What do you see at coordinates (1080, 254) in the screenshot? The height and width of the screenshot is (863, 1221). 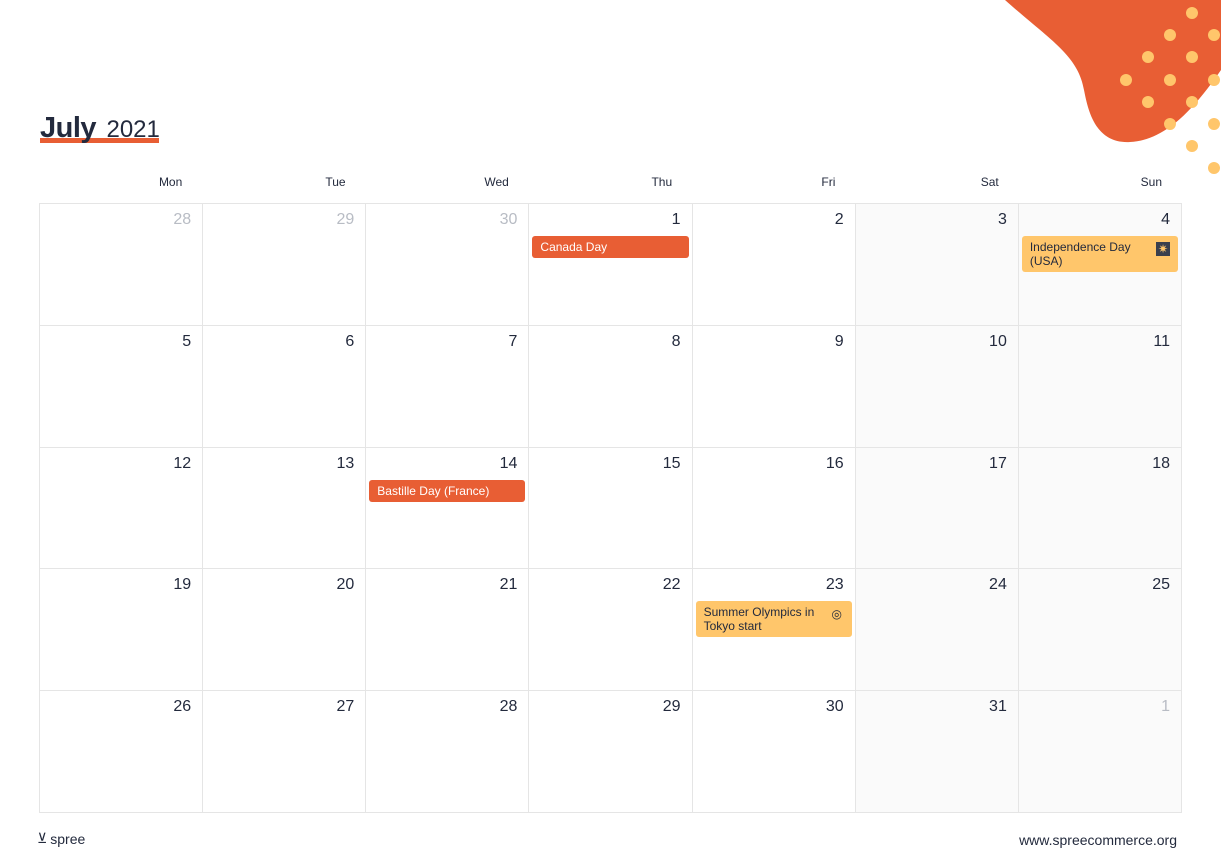 I see `event-label: Independence Day (USA)` at bounding box center [1080, 254].